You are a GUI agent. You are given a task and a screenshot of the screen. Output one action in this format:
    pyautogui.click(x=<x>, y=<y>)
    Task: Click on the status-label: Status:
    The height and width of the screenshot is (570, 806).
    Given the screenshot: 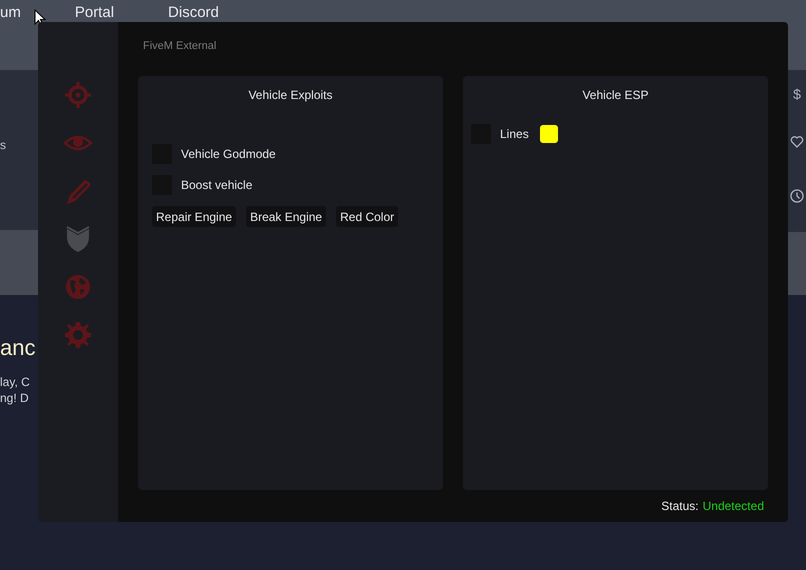 What is the action you would take?
    pyautogui.click(x=680, y=506)
    